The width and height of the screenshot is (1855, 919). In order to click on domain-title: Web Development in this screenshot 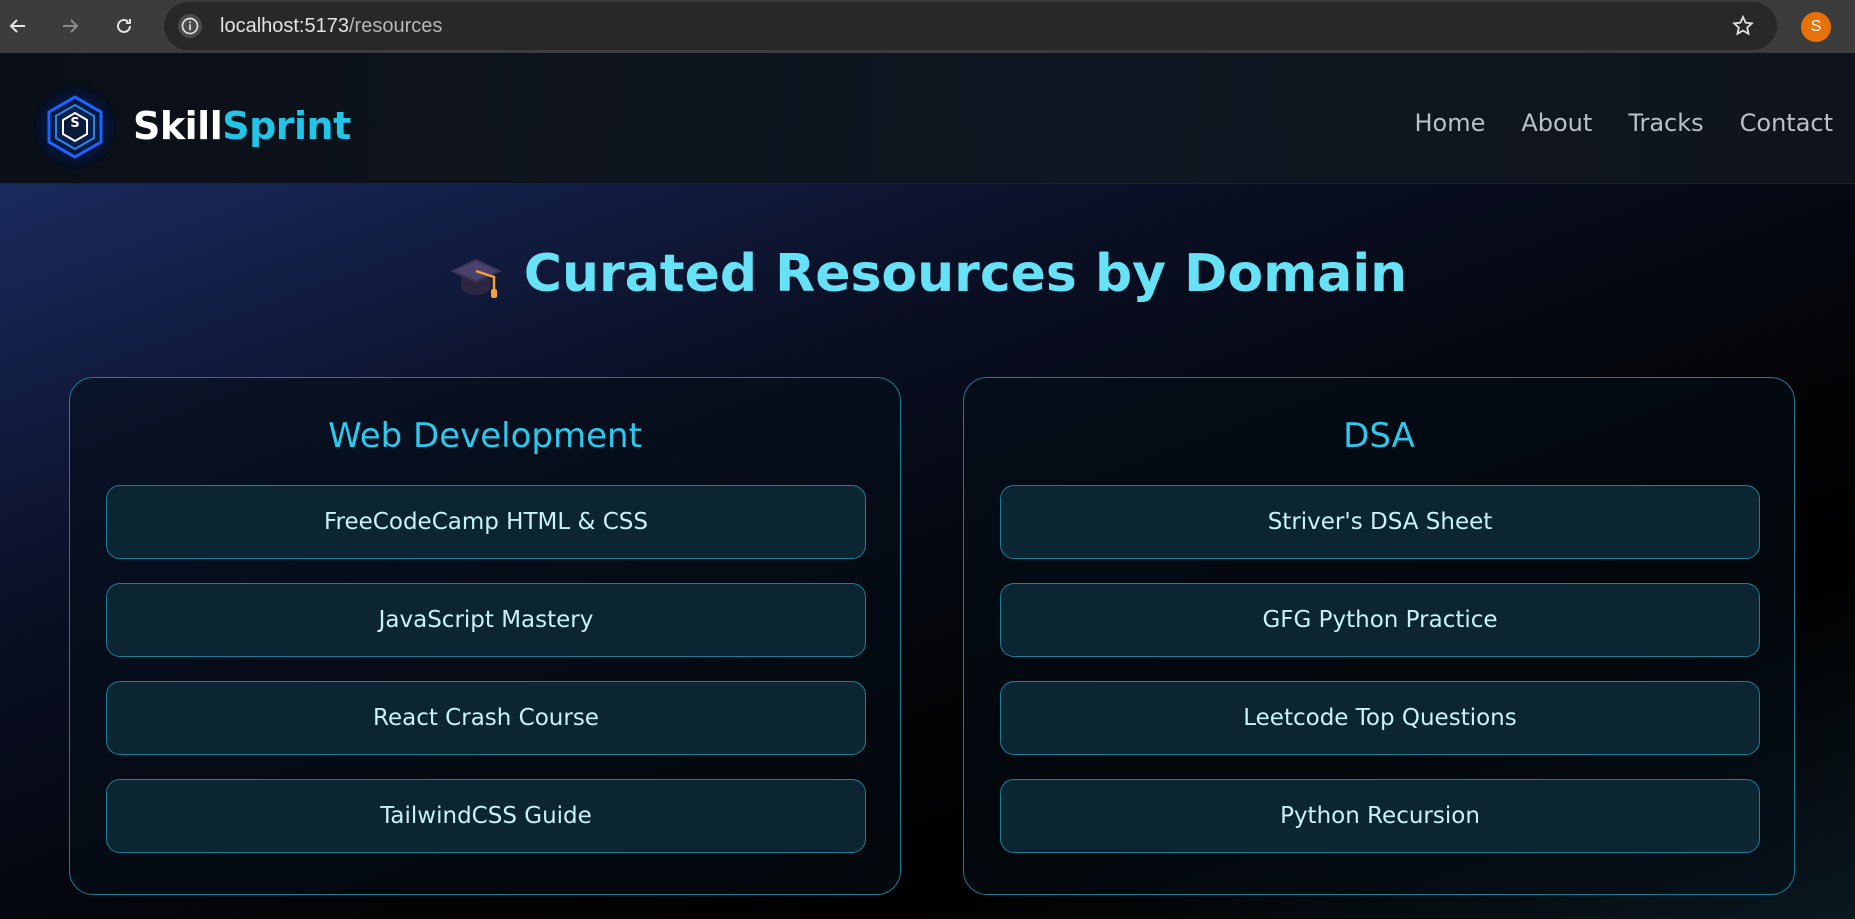, I will do `click(485, 436)`.